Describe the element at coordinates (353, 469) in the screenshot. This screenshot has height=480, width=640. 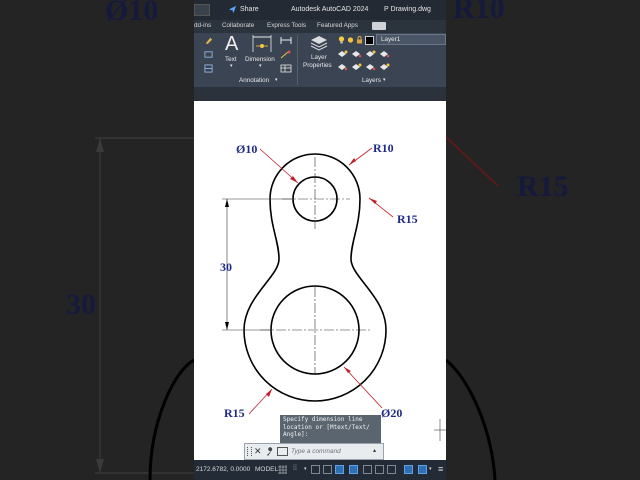
I see `polar-toggle` at that location.